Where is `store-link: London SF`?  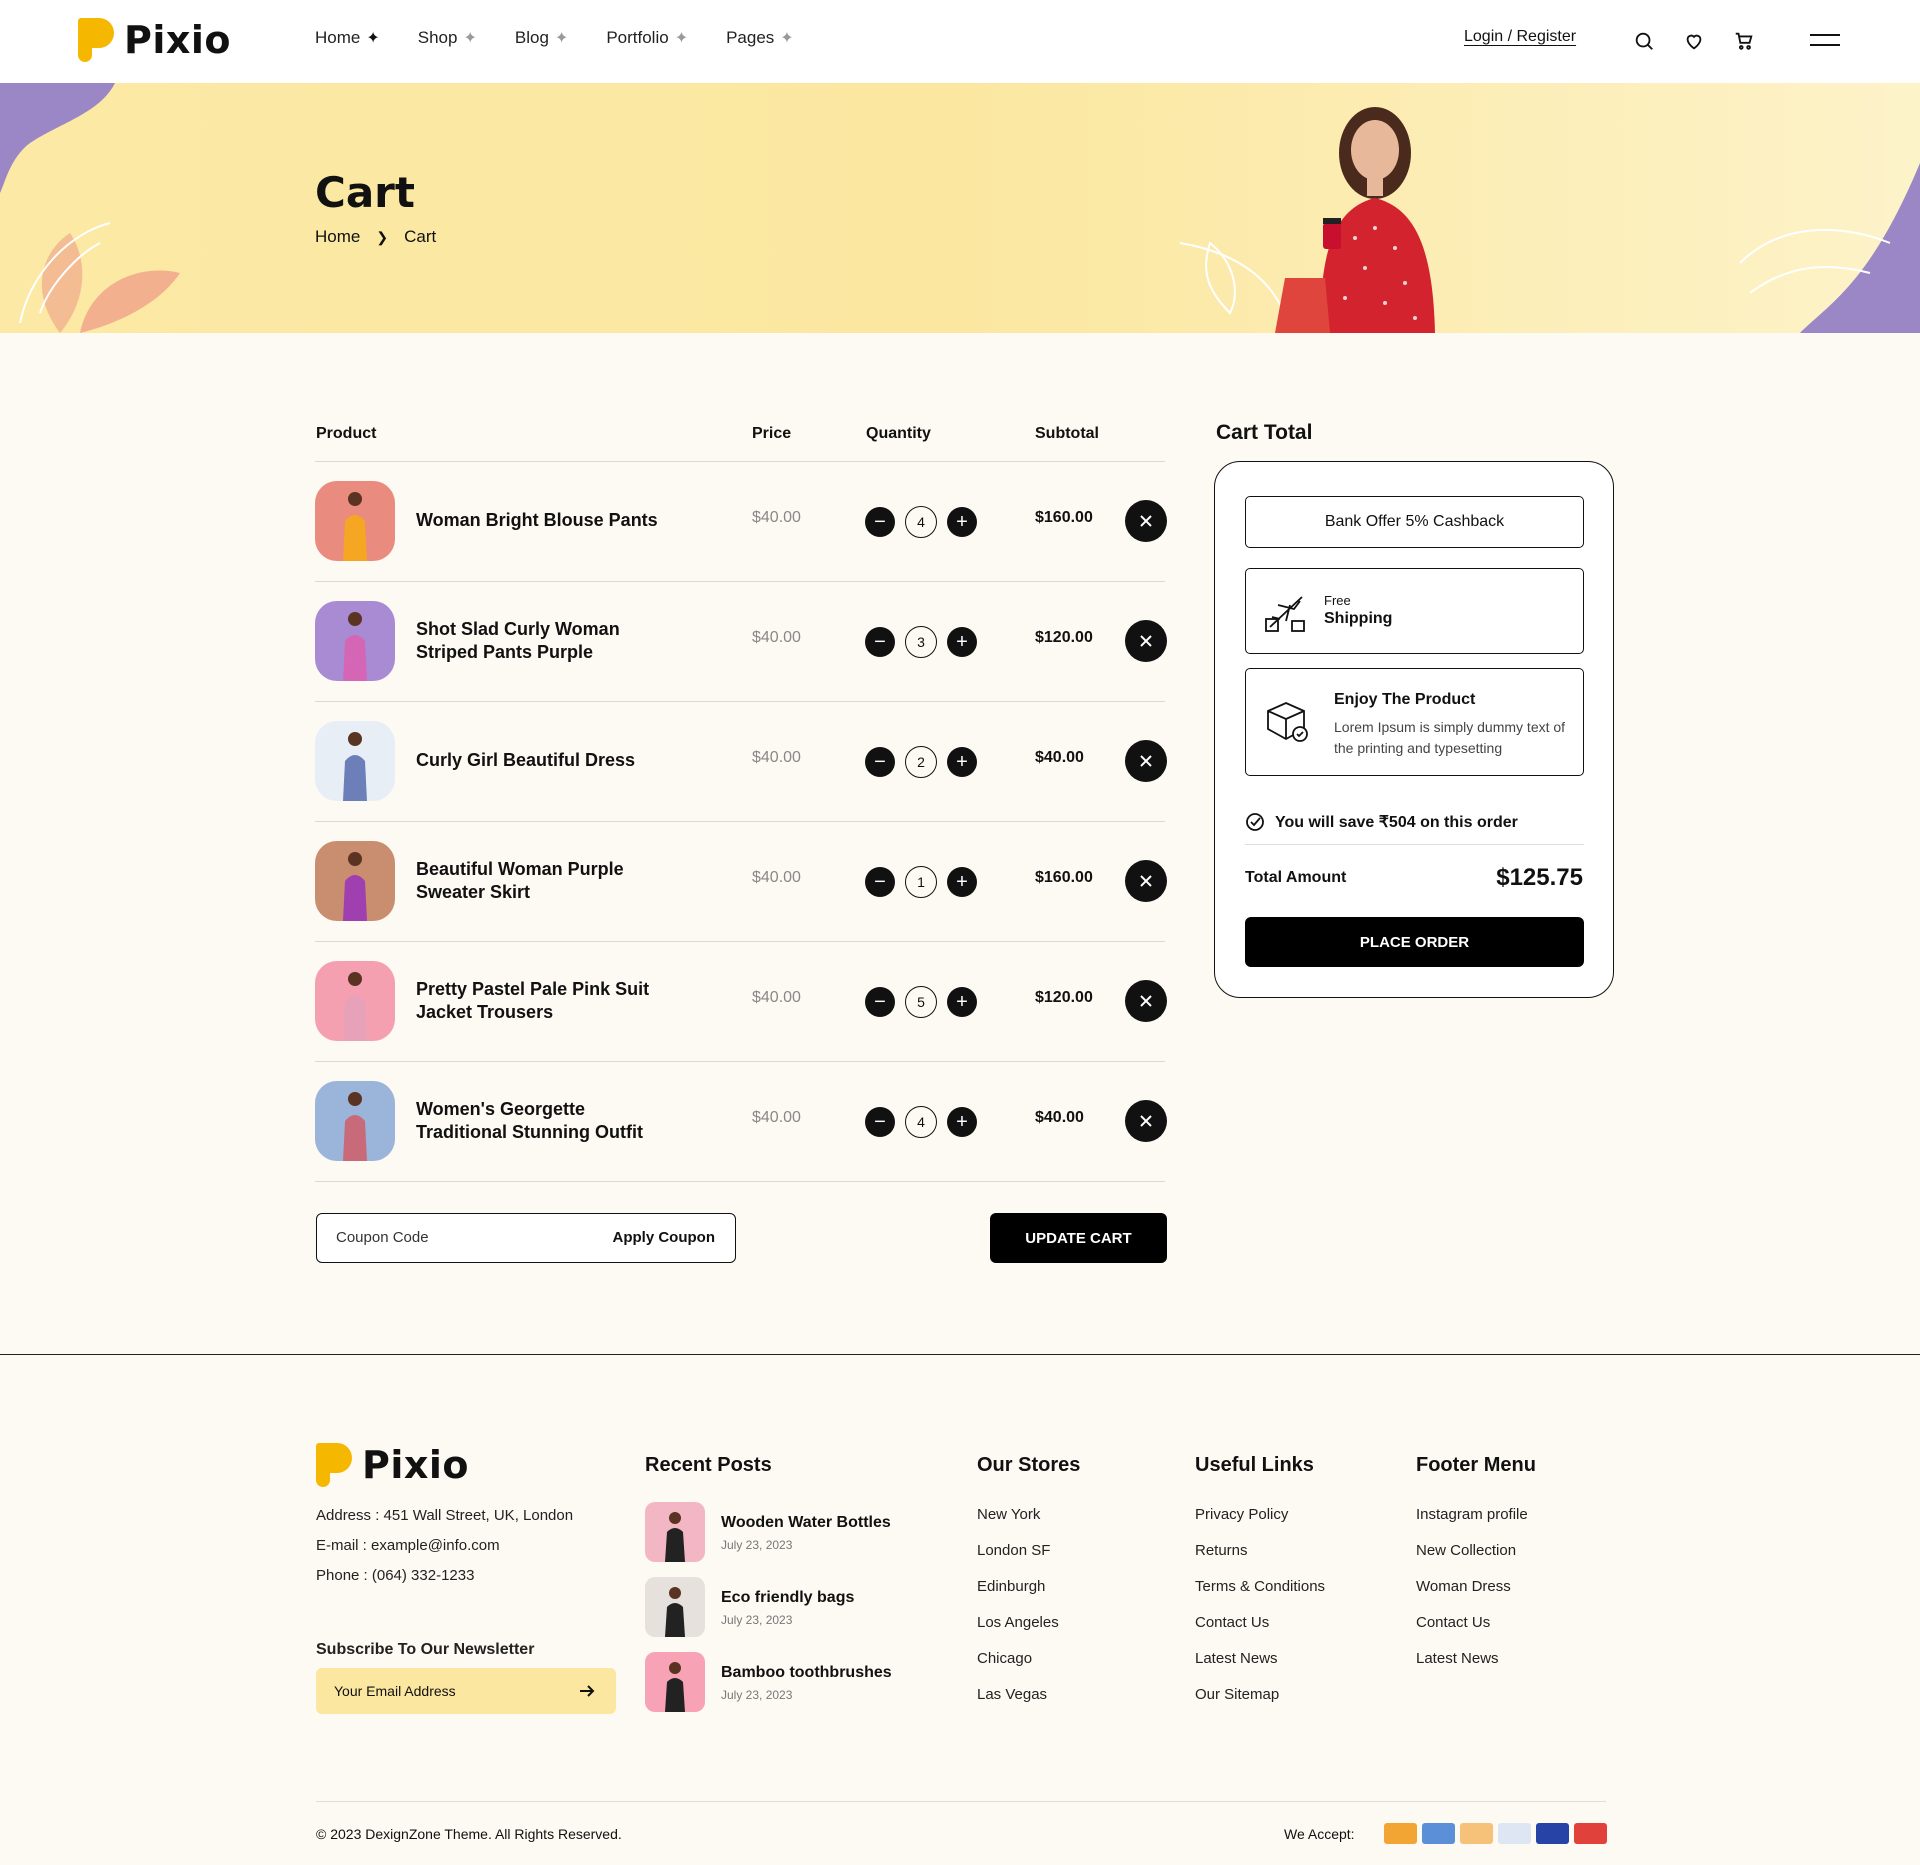 store-link: London SF is located at coordinates (1013, 1550).